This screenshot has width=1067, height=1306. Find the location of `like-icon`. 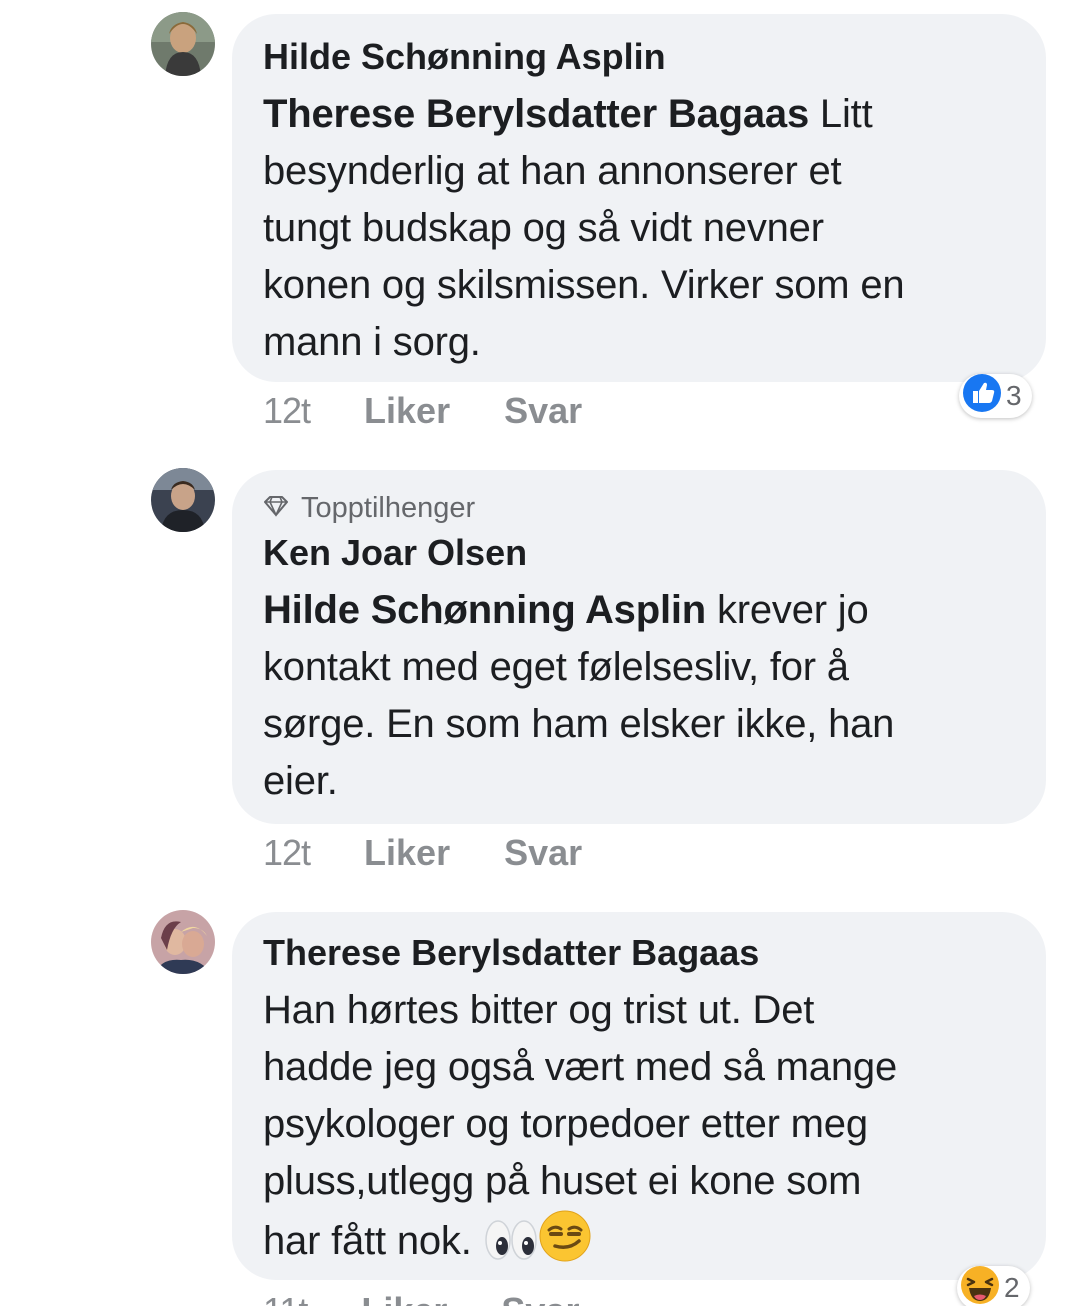

like-icon is located at coordinates (982, 396).